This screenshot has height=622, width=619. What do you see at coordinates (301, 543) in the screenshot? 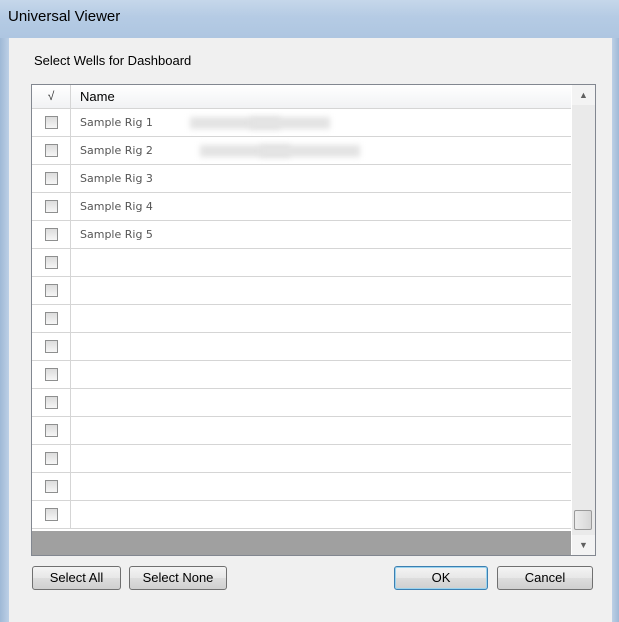
I see `grid-empty-area` at bounding box center [301, 543].